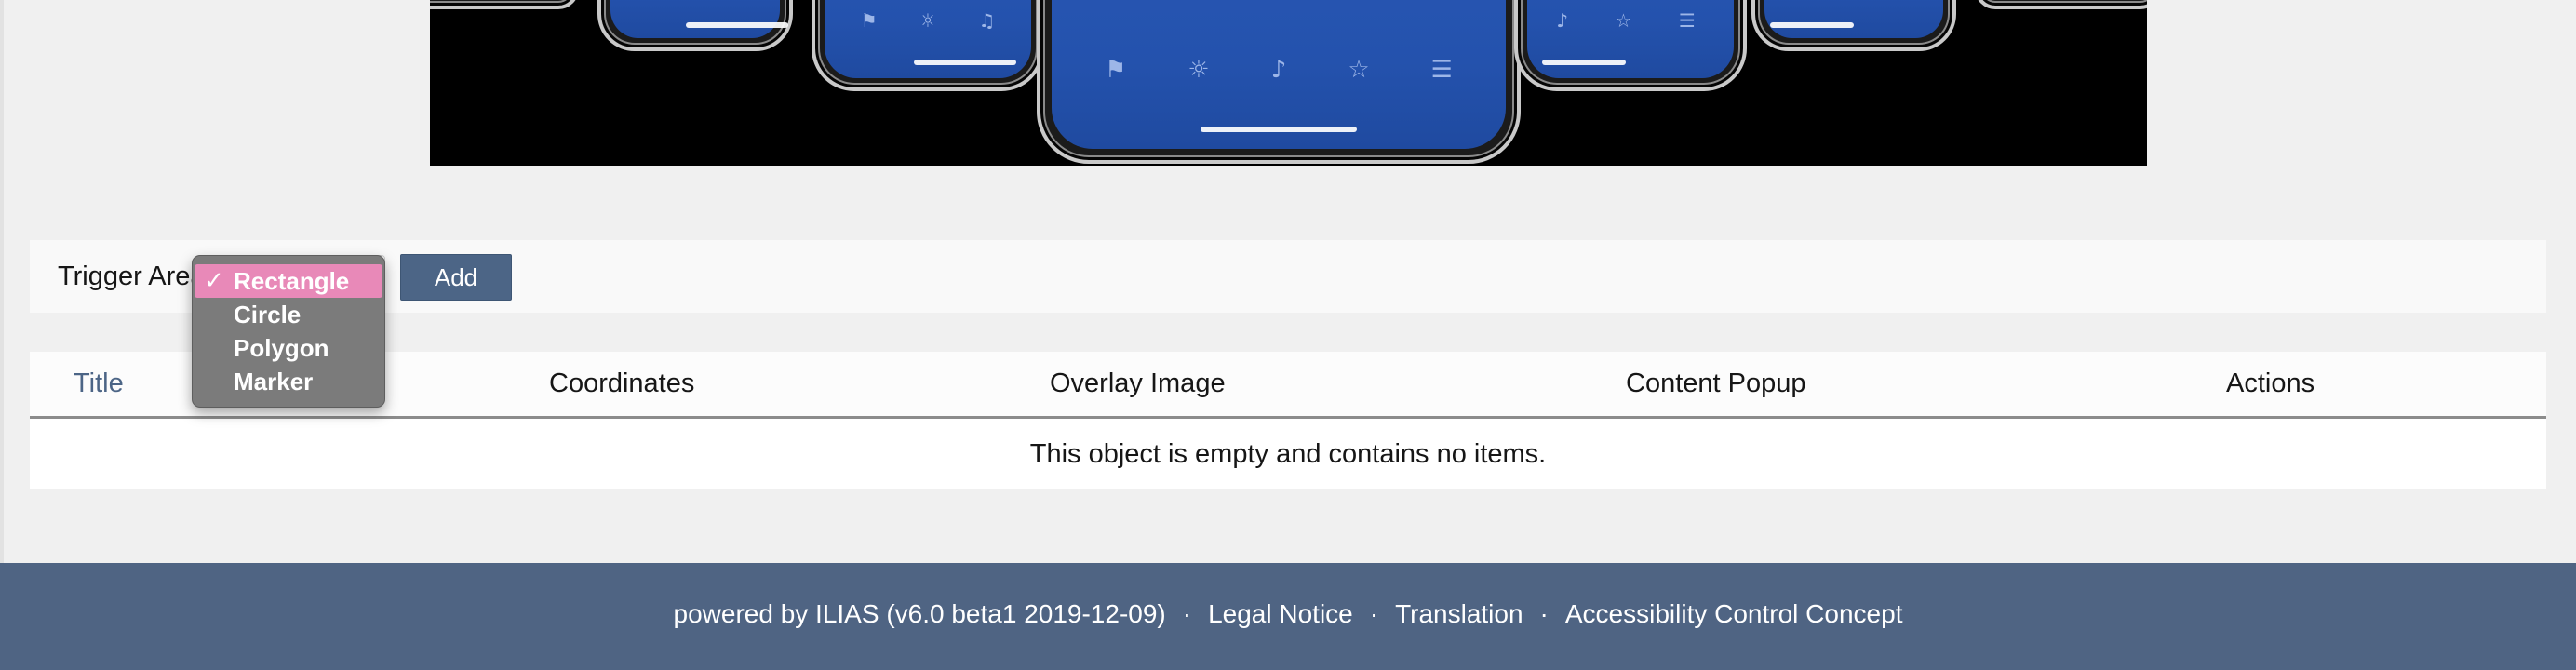 This screenshot has height=670, width=2576. I want to click on option-label: Circle, so click(268, 314).